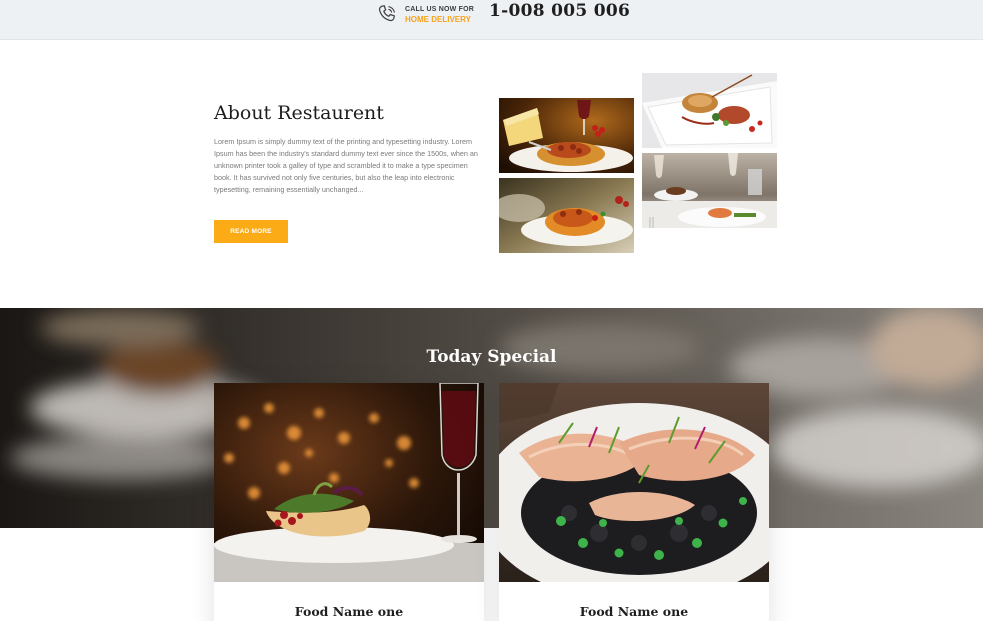 The image size is (983, 621). Describe the element at coordinates (559, 11) in the screenshot. I see `phone-number: 1-008 005 006` at that location.